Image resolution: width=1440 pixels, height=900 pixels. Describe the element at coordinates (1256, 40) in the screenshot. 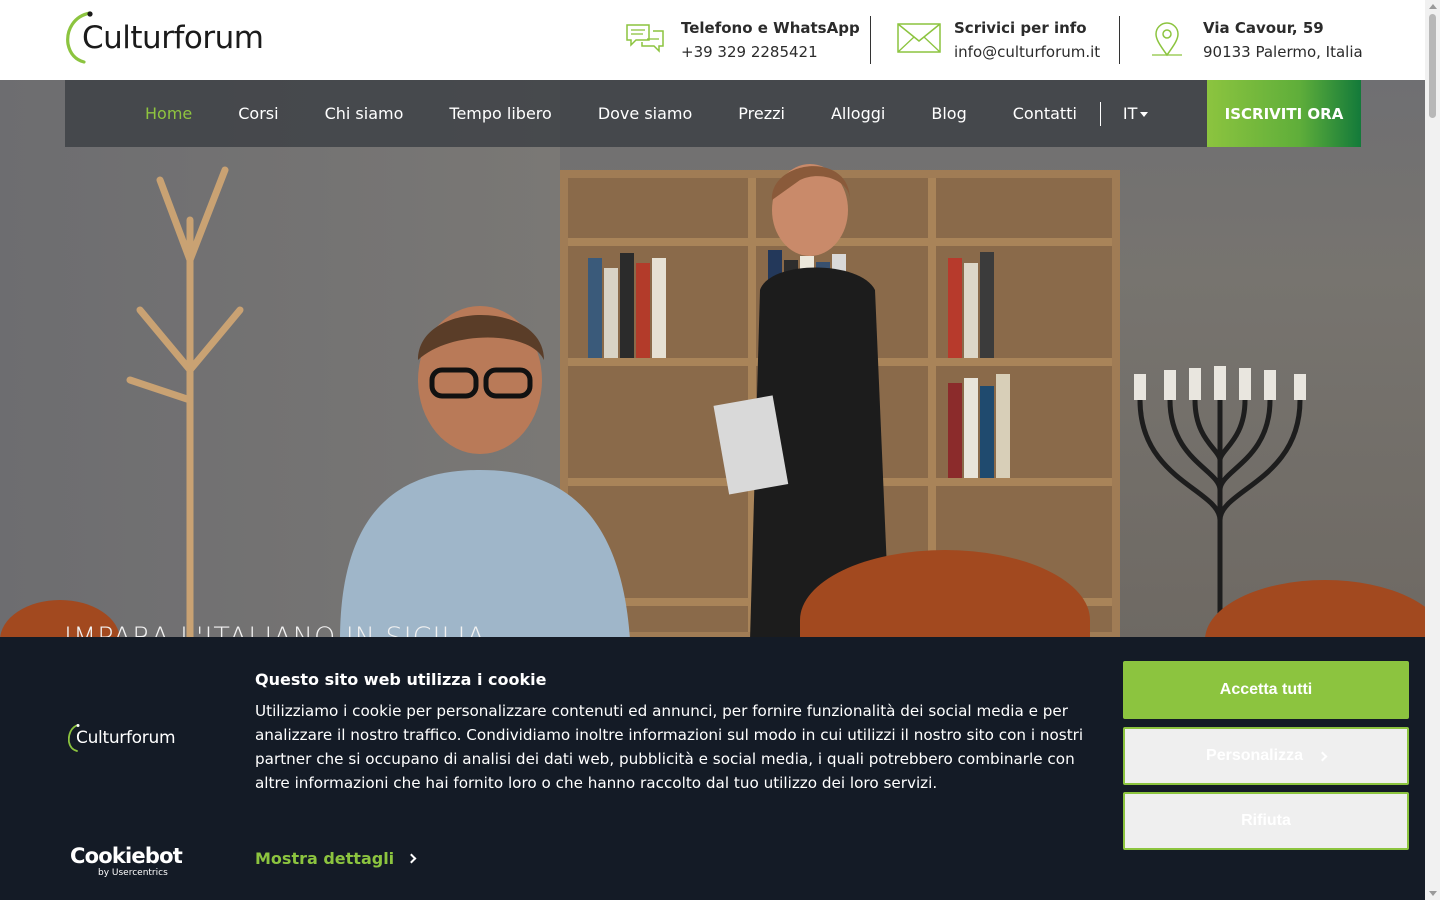

I see `contact-address: Via Cavour, 59 90133 Palermo, Italia` at that location.